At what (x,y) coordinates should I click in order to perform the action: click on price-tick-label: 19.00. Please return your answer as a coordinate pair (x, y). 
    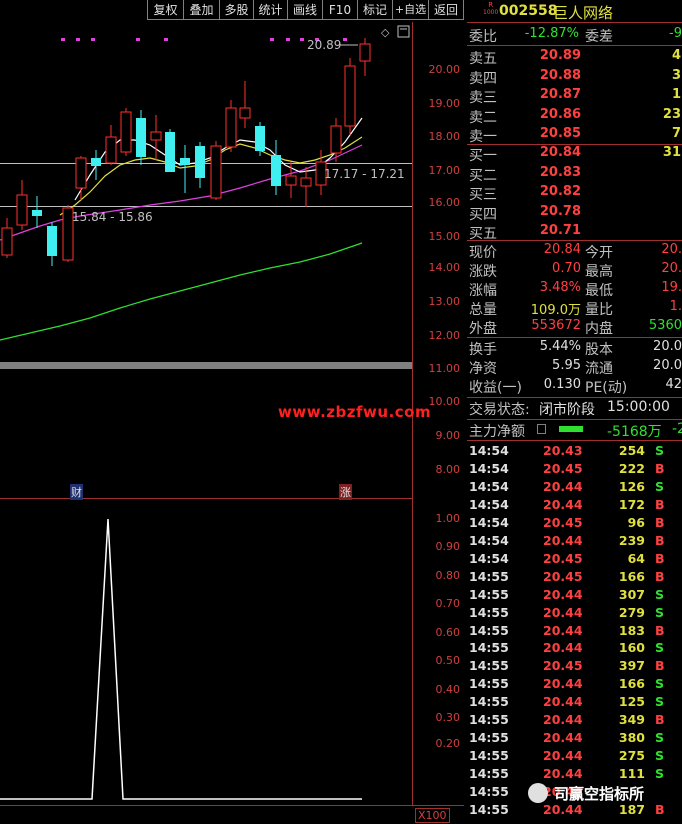
    Looking at the image, I should click on (444, 103).